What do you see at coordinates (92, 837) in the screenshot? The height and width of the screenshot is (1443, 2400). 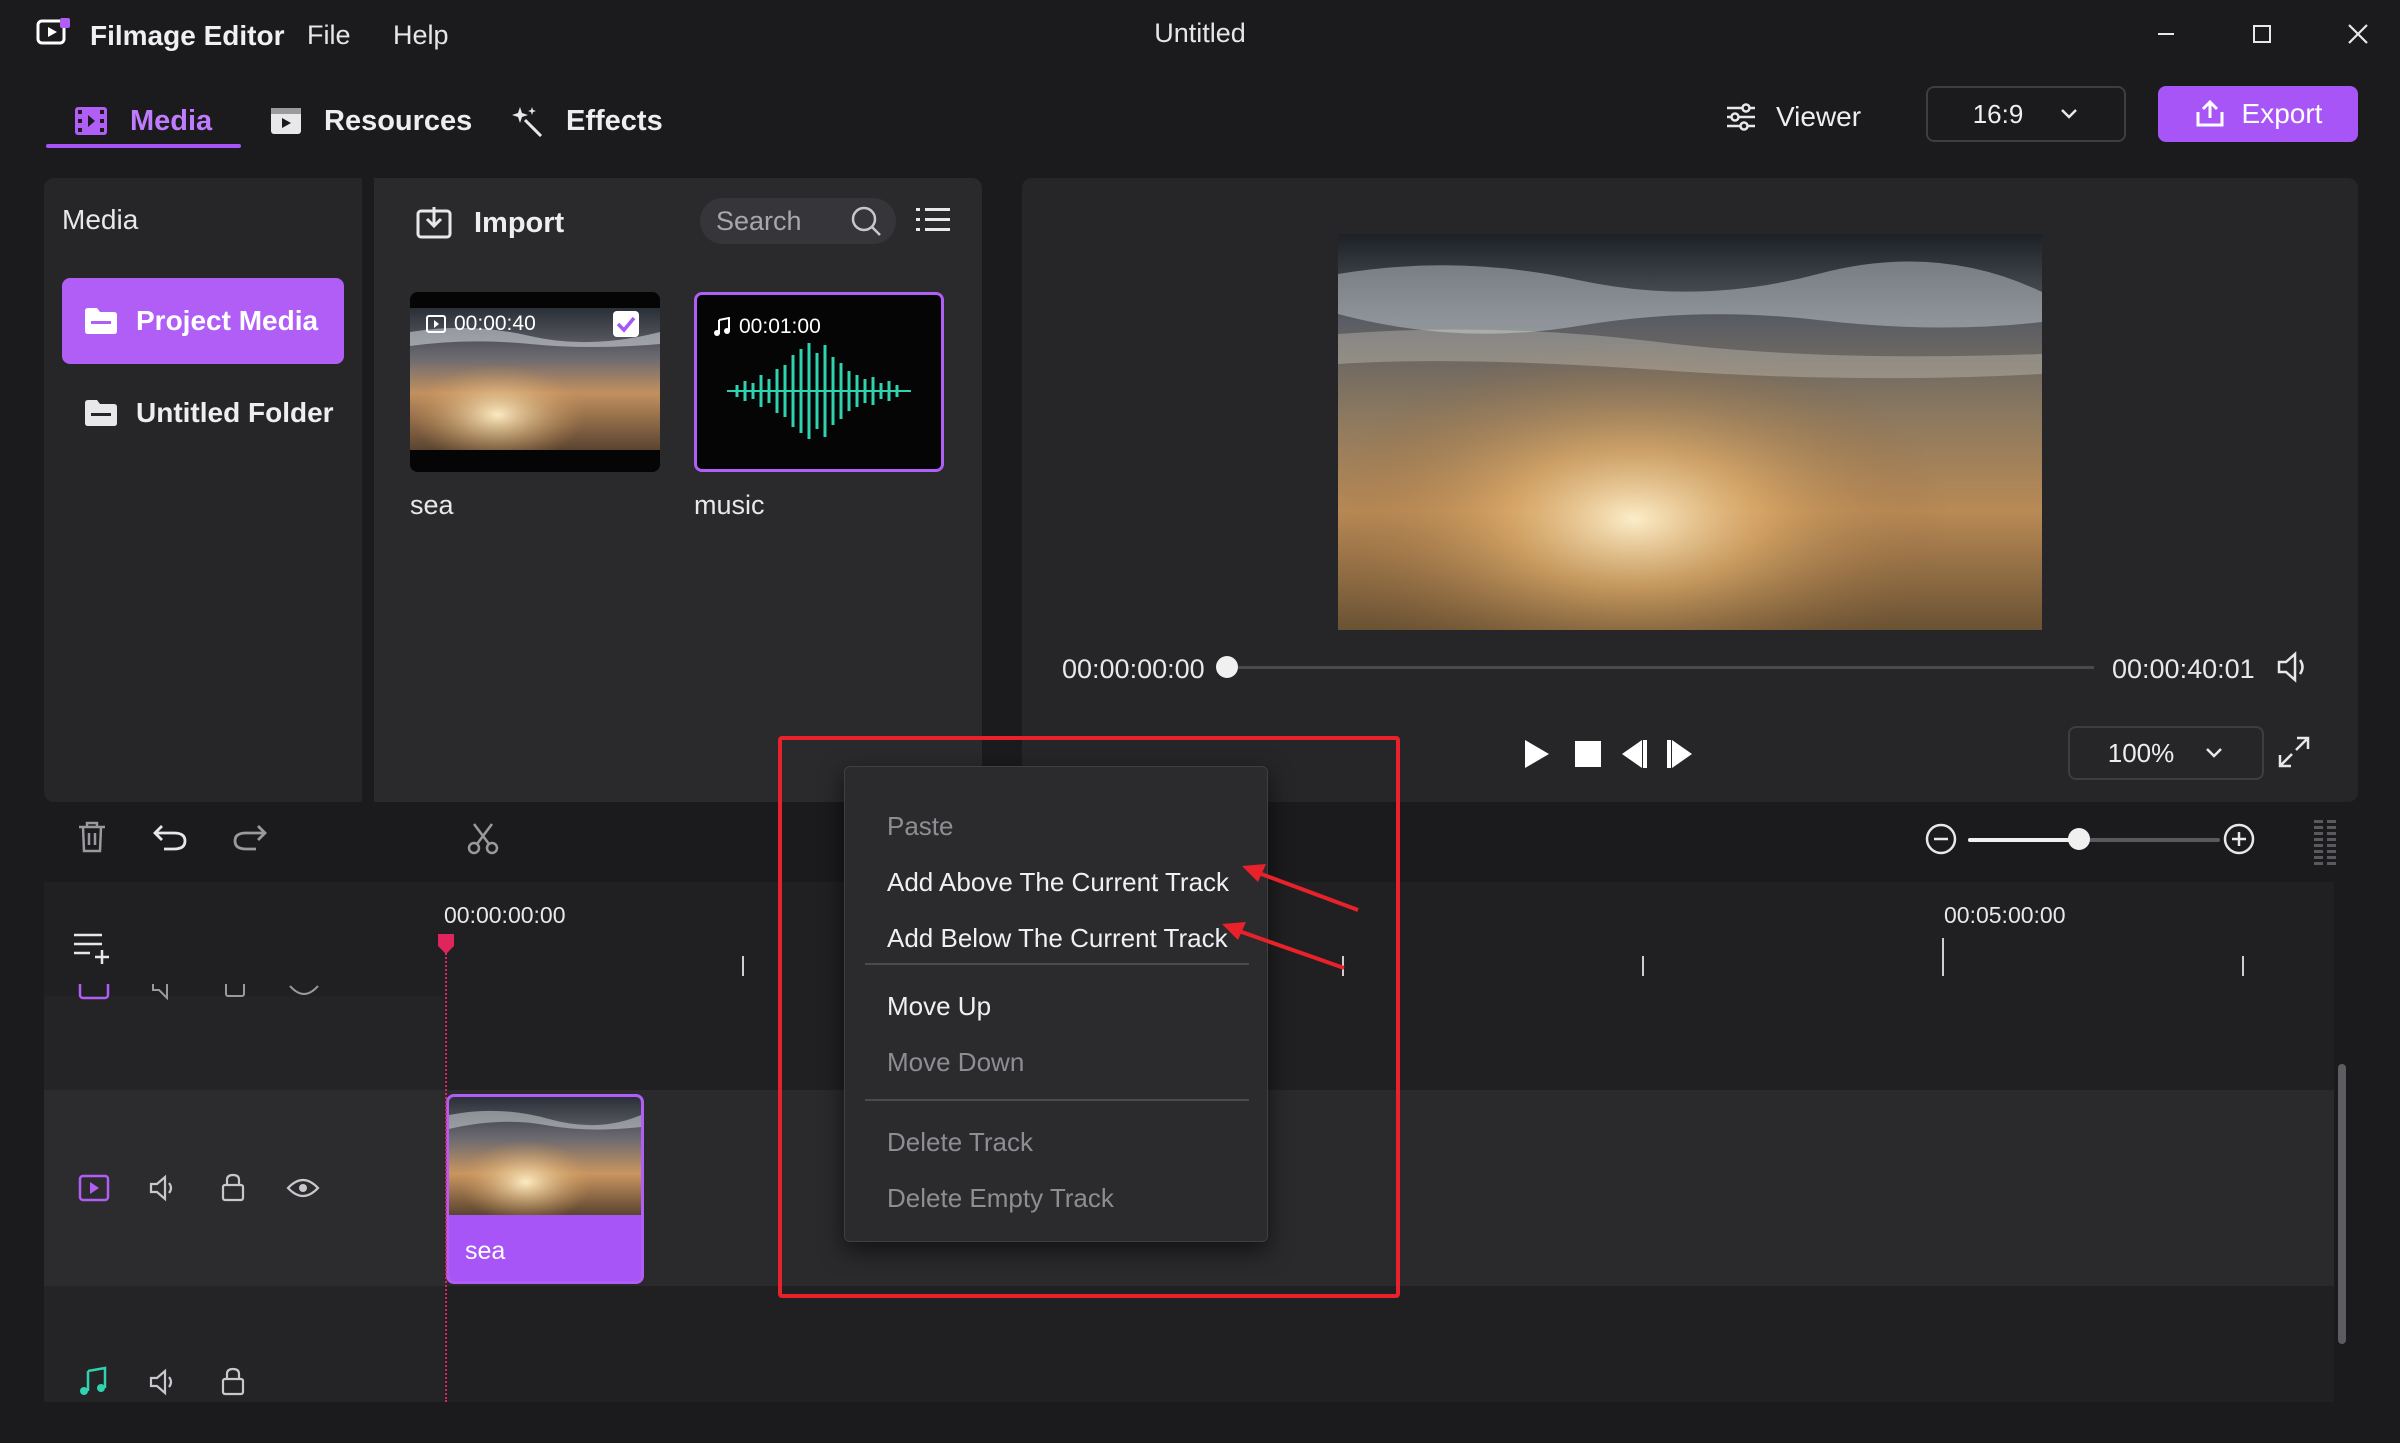 I see `delete-icon` at bounding box center [92, 837].